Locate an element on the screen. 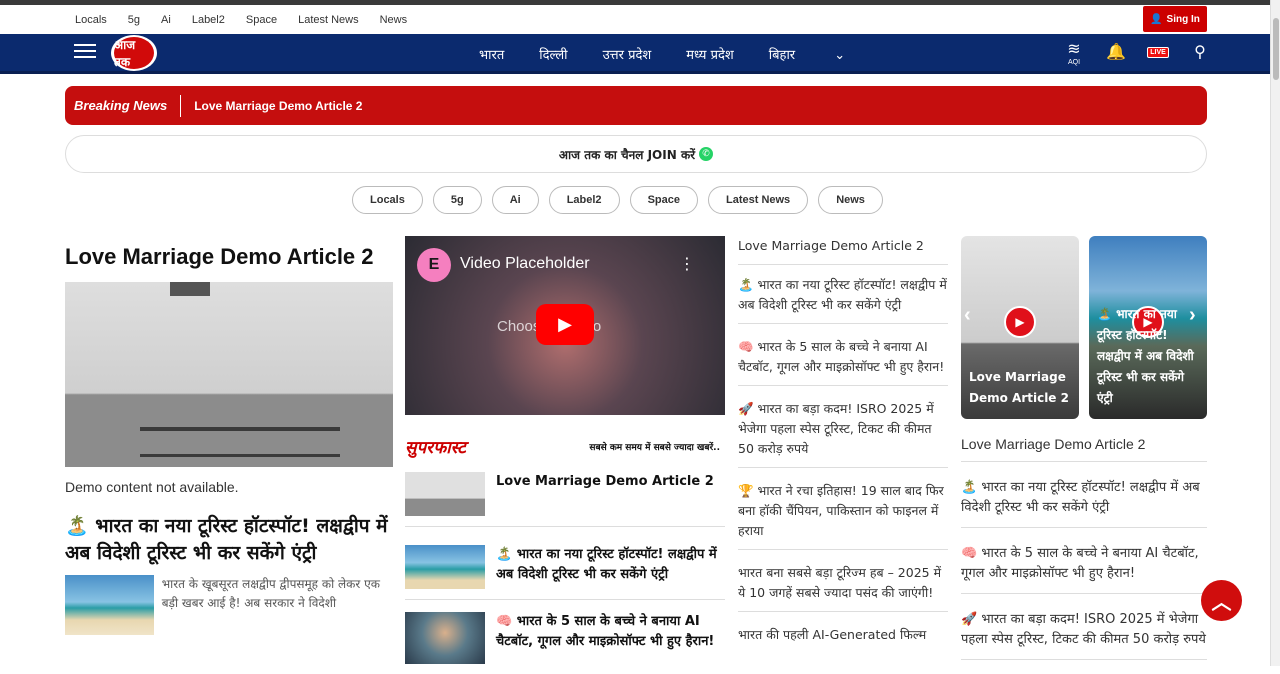 Image resolution: width=1280 pixels, height=674 pixels. superfast-tagline: सबसे कम समय में सबसे ज्यादा खबरें.. is located at coordinates (654, 447).